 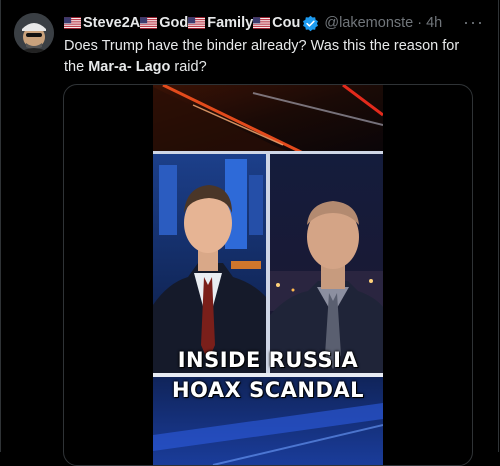 I want to click on avatar-image, so click(x=34, y=33).